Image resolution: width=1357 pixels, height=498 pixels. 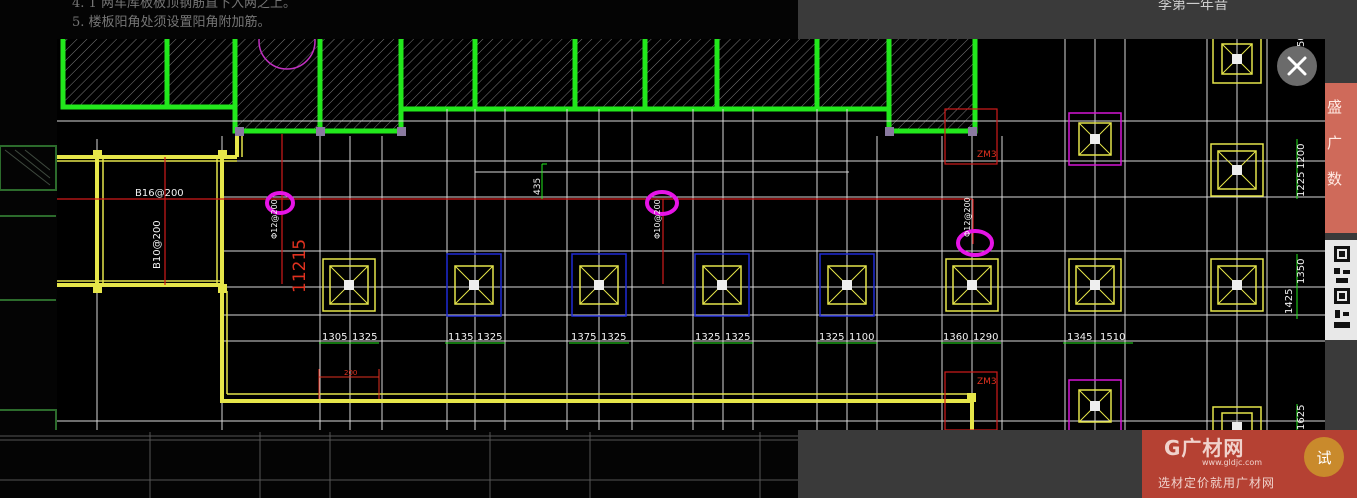 What do you see at coordinates (987, 382) in the screenshot?
I see `zm-label-bottom: ZM3` at bounding box center [987, 382].